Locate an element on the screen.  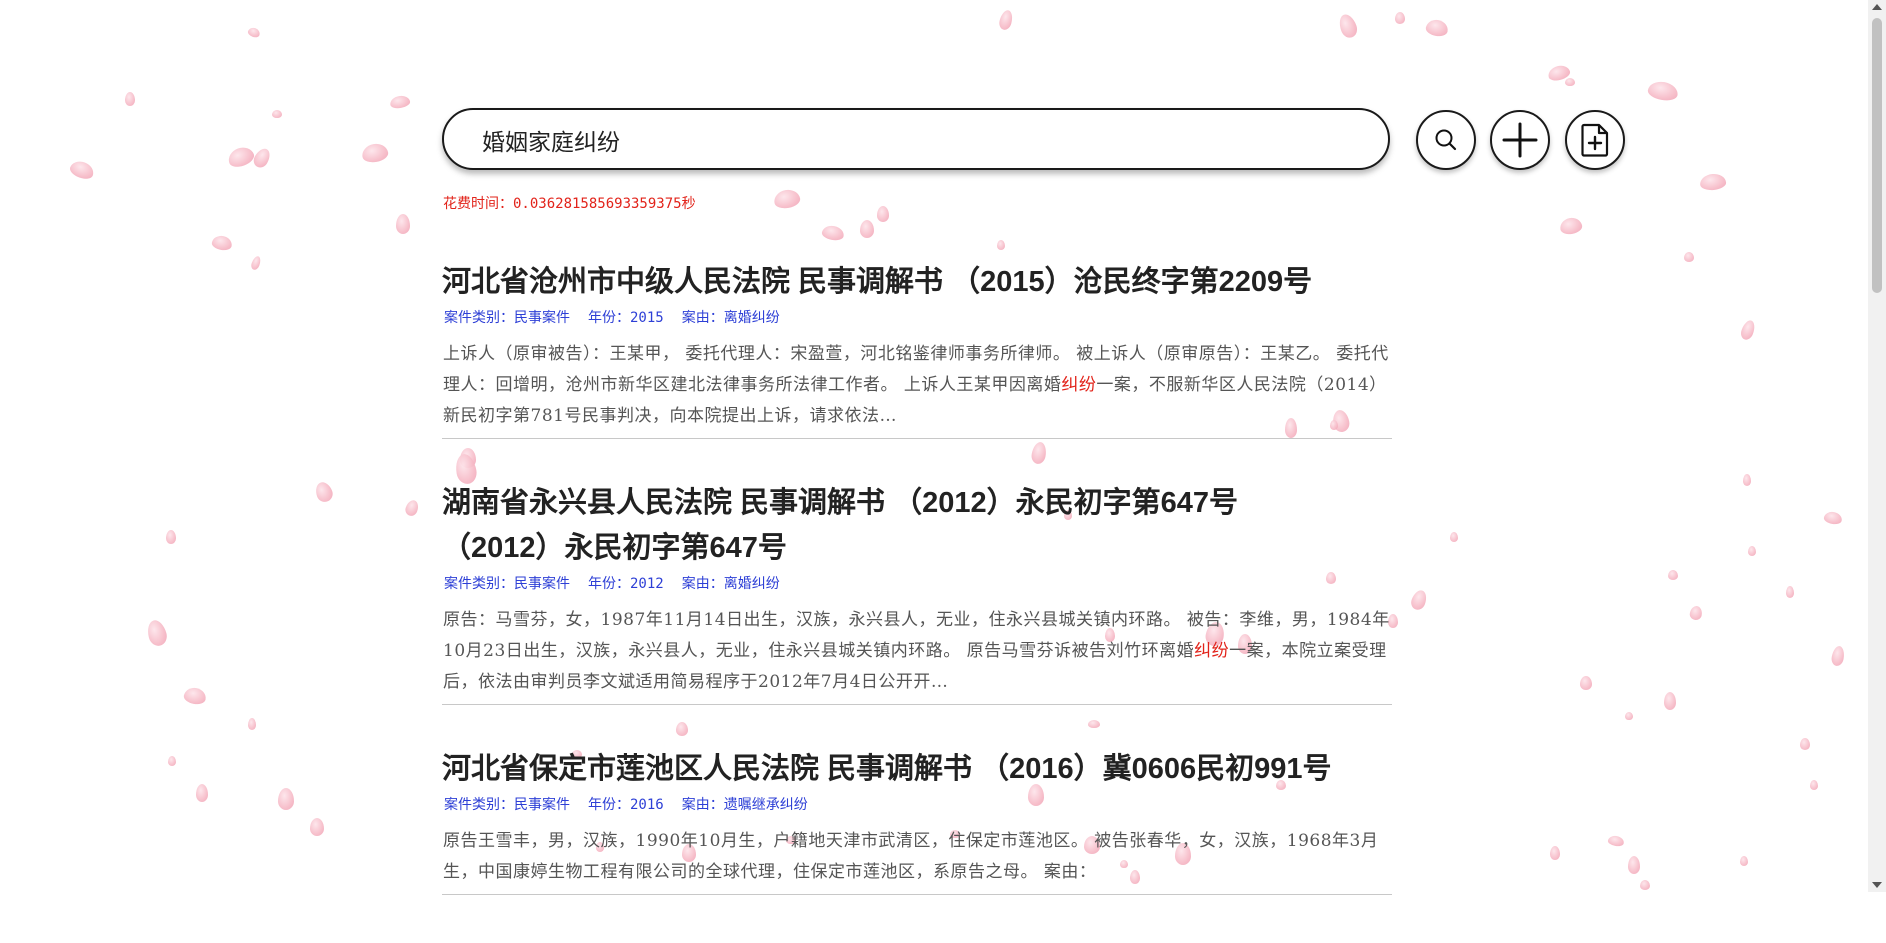
scroll-thumb is located at coordinates (1877, 155).